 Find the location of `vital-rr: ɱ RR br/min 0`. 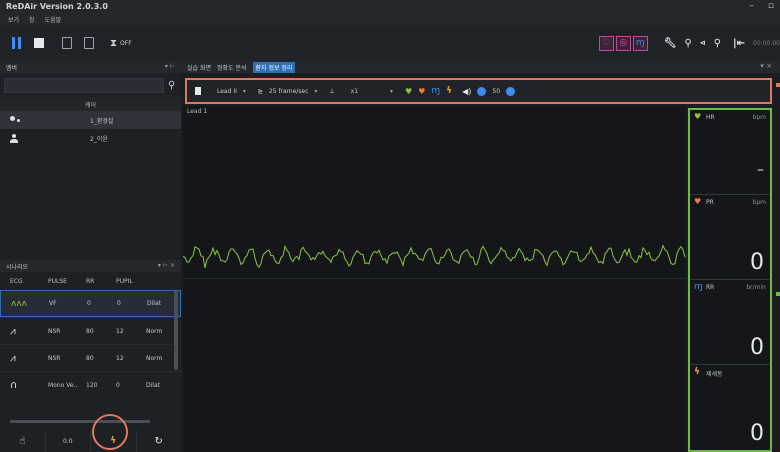

vital-rr: ɱ RR br/min 0 is located at coordinates (730, 322).